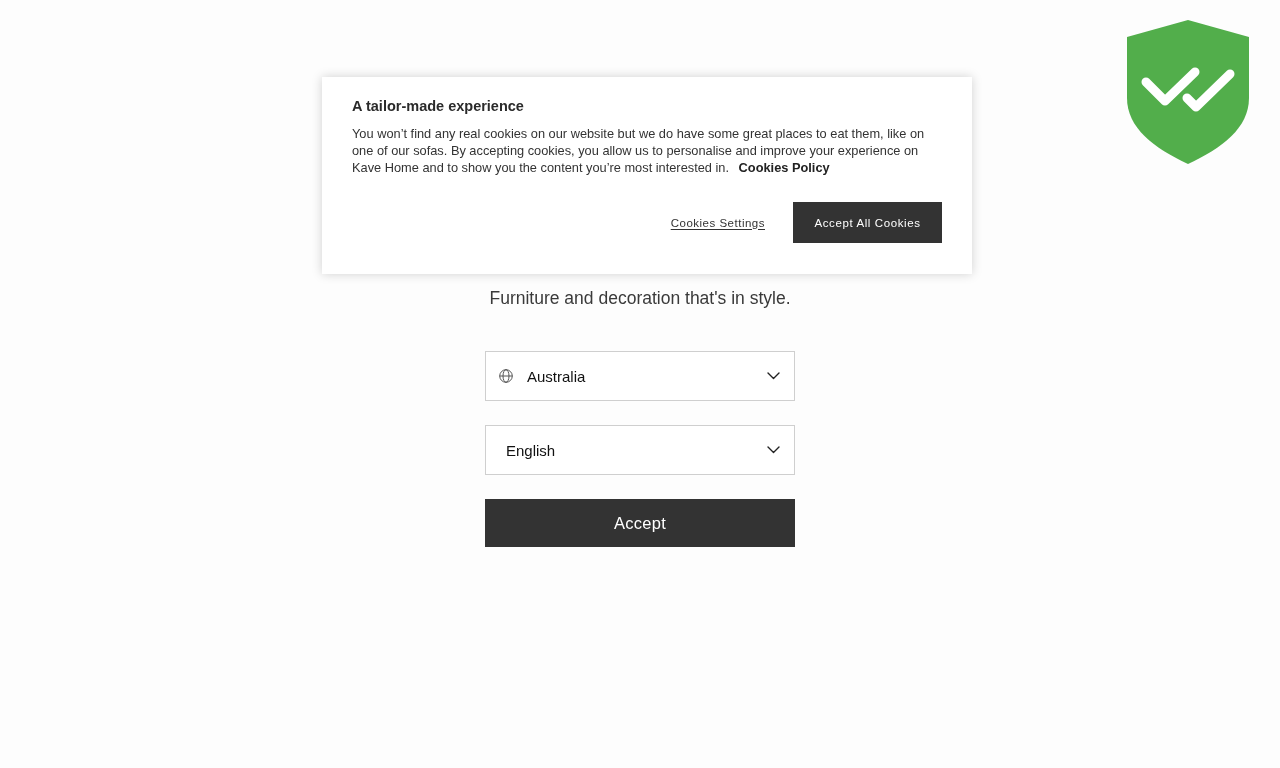 The width and height of the screenshot is (1280, 768). Describe the element at coordinates (867, 222) in the screenshot. I see `accept-all-cookies-button: Accept All Cookies` at that location.